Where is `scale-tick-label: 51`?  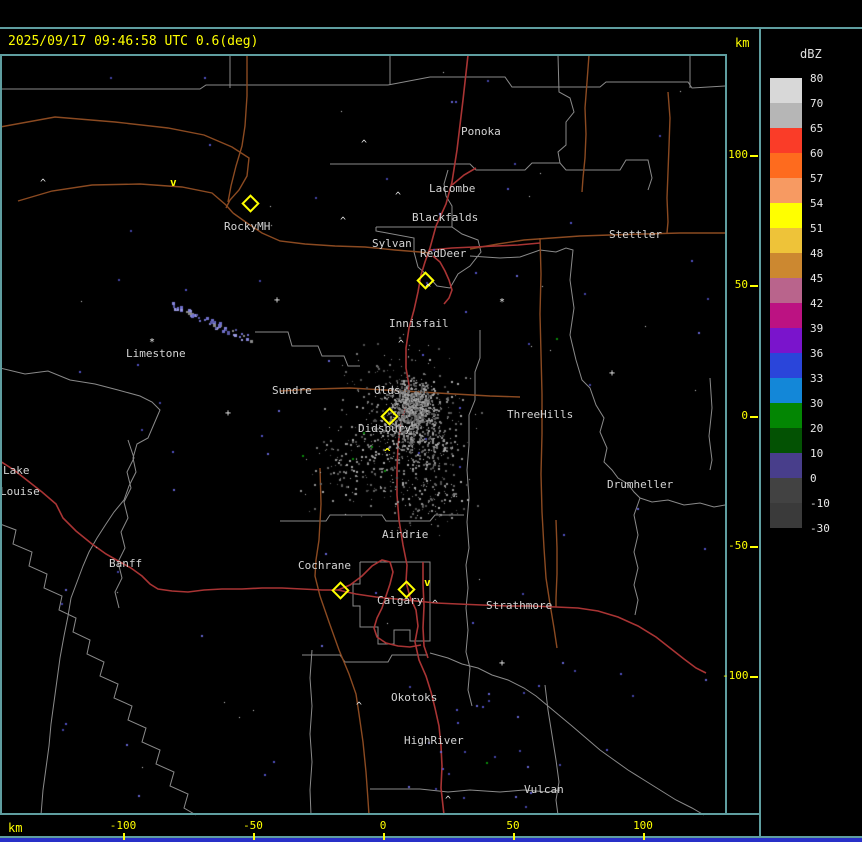
scale-tick-label: 51 is located at coordinates (817, 228).